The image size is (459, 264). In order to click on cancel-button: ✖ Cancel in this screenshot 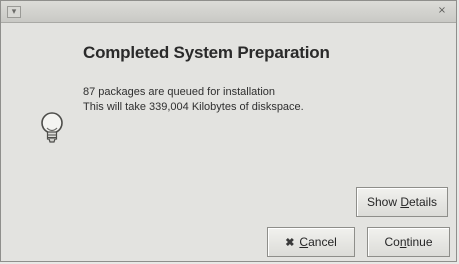, I will do `click(311, 242)`.